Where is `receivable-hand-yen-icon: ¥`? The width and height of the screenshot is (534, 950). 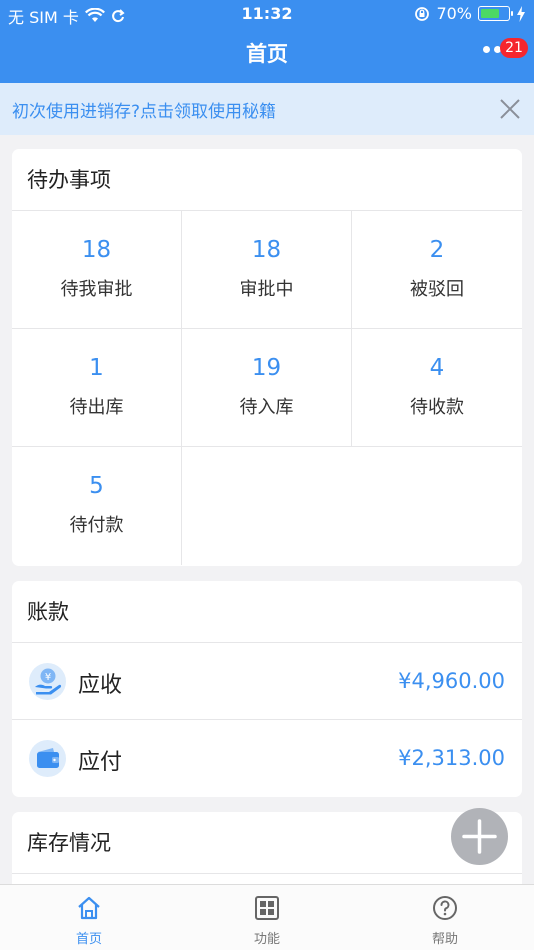
receivable-hand-yen-icon: ¥ is located at coordinates (47, 681).